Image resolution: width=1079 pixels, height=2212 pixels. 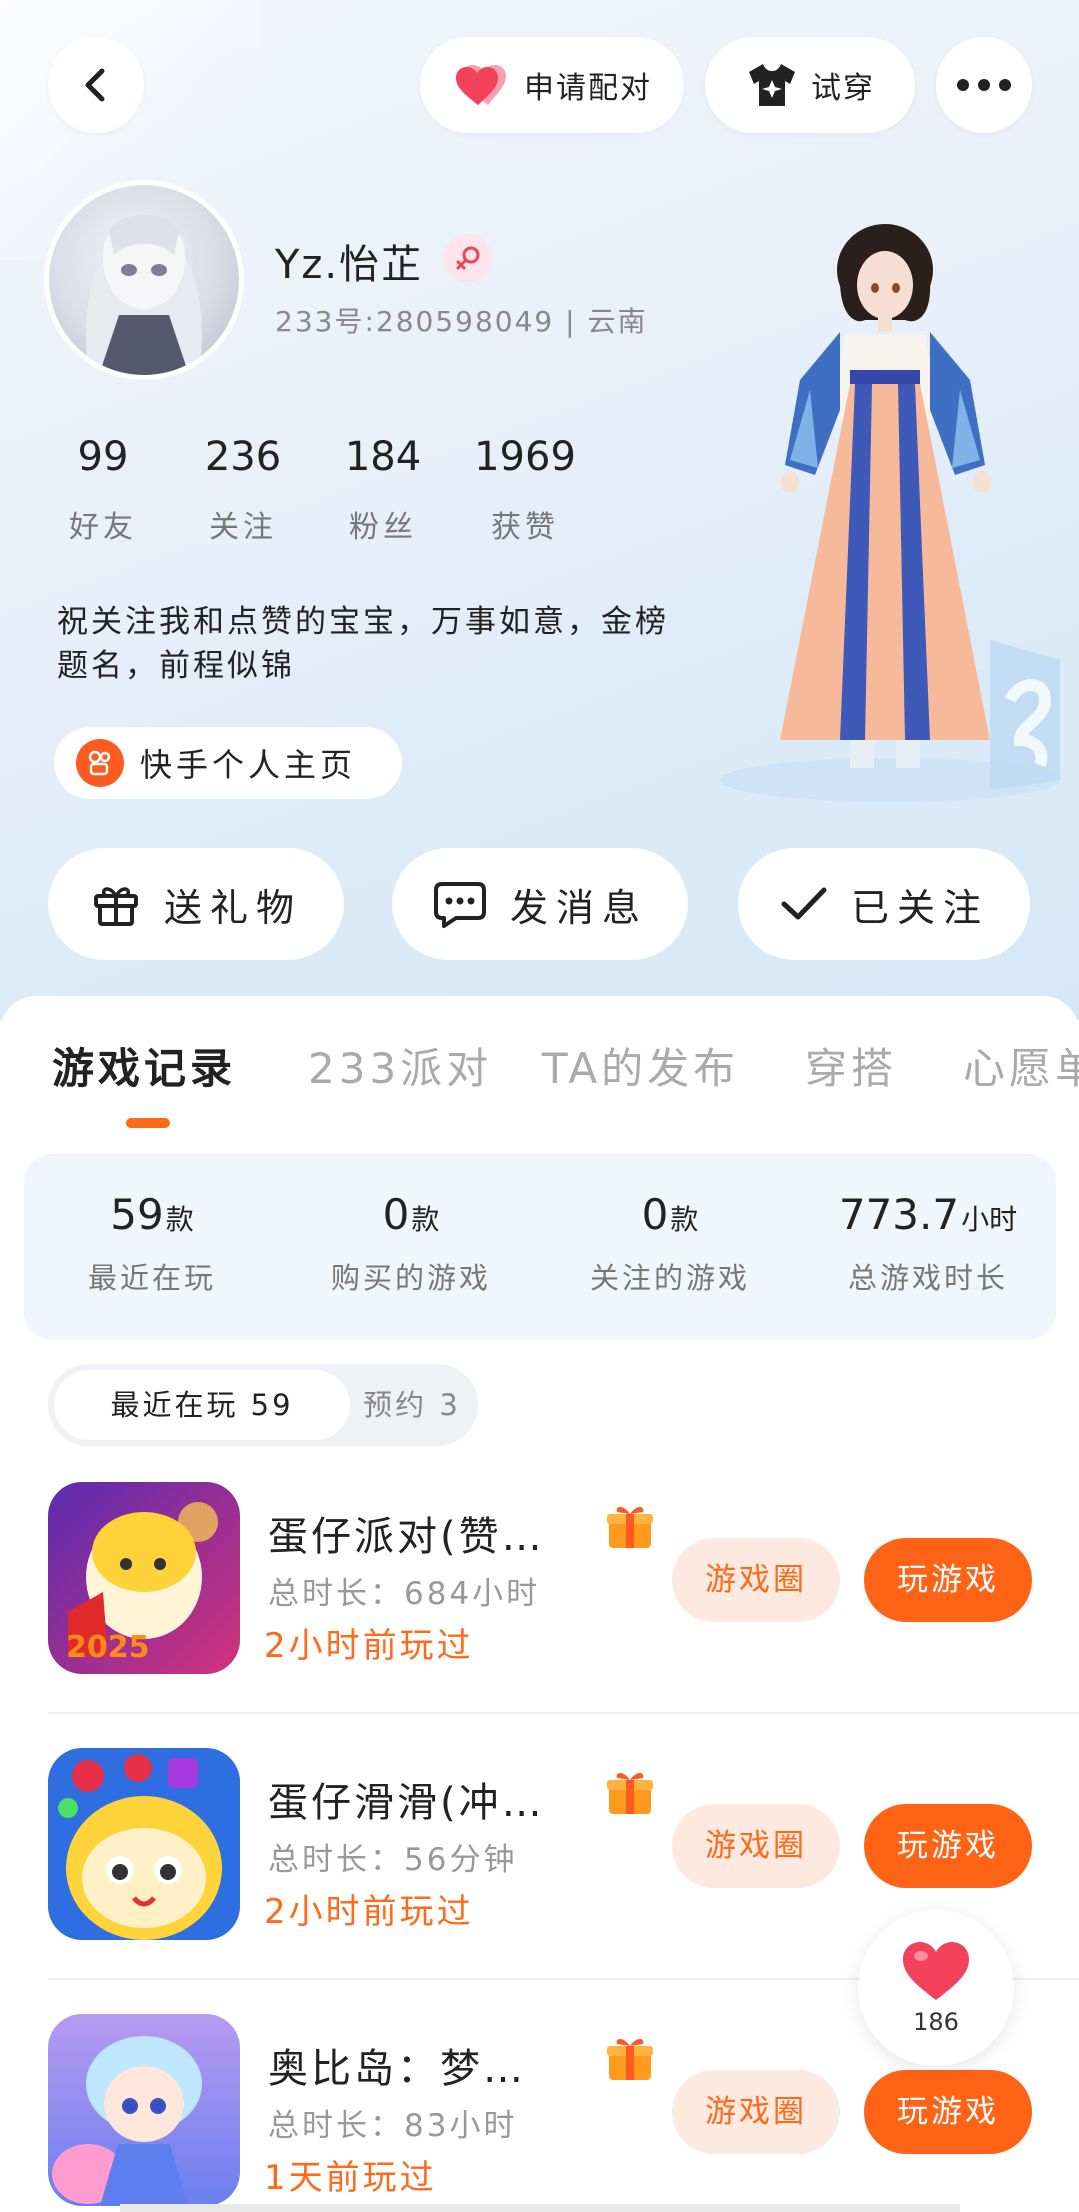 I want to click on game-stat-purchased: 0款 购买的游戏, so click(x=411, y=1243).